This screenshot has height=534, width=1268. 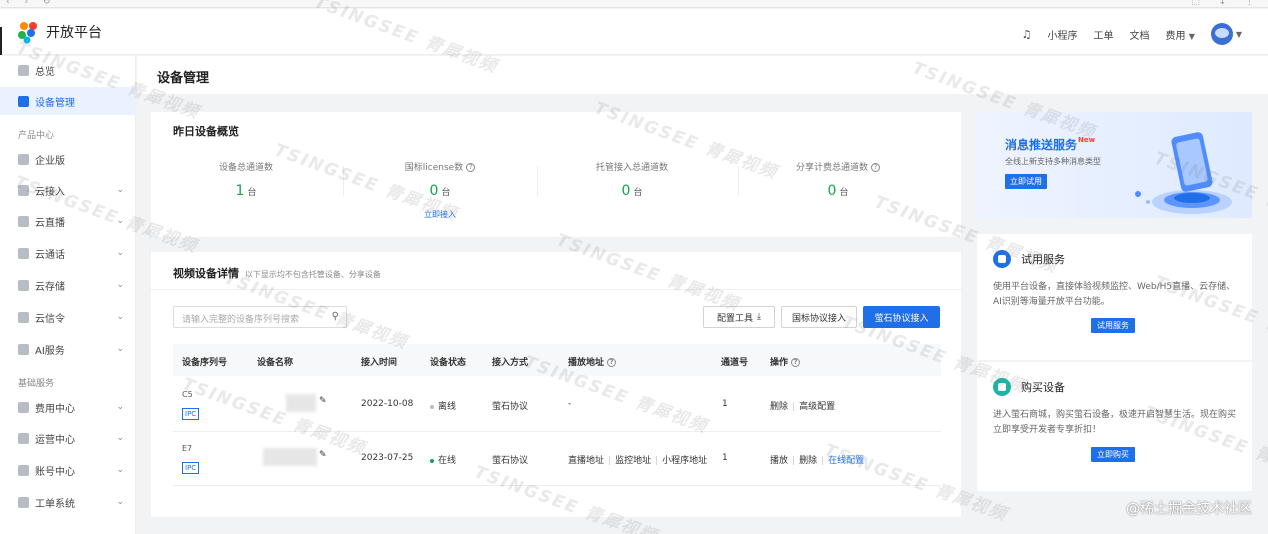 I want to click on col-serial: 设备序列号, so click(x=205, y=363).